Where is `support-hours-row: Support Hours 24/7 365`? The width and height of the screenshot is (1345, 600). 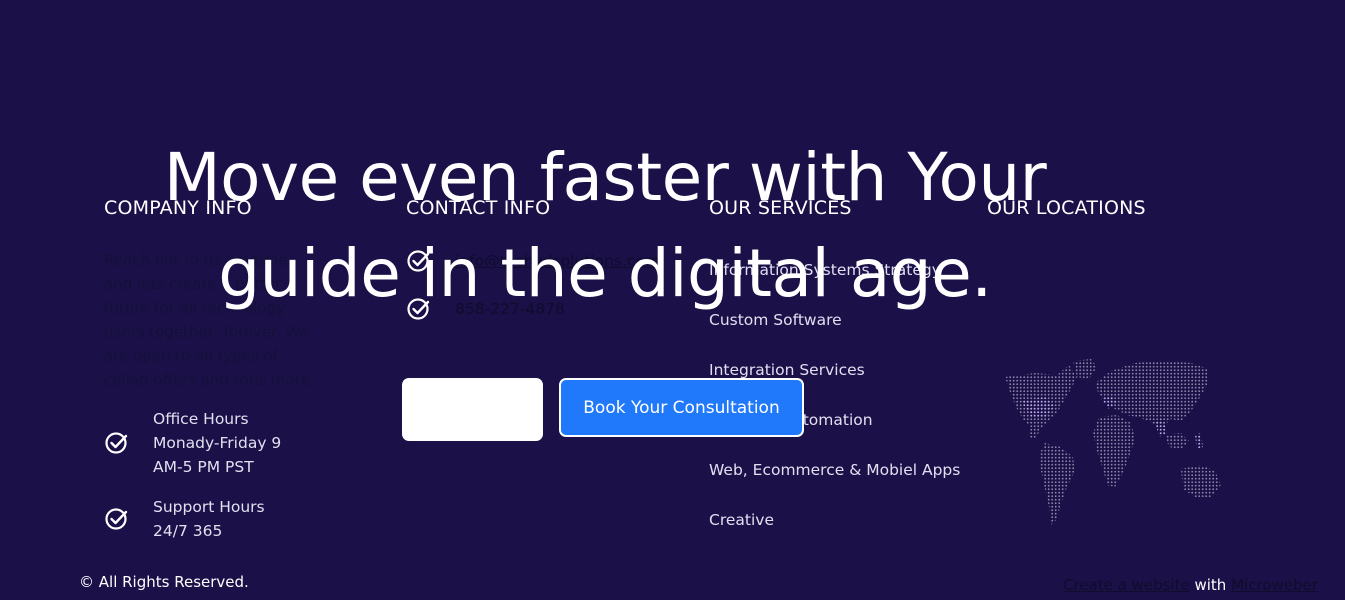 support-hours-row: Support Hours 24/7 365 is located at coordinates (209, 519).